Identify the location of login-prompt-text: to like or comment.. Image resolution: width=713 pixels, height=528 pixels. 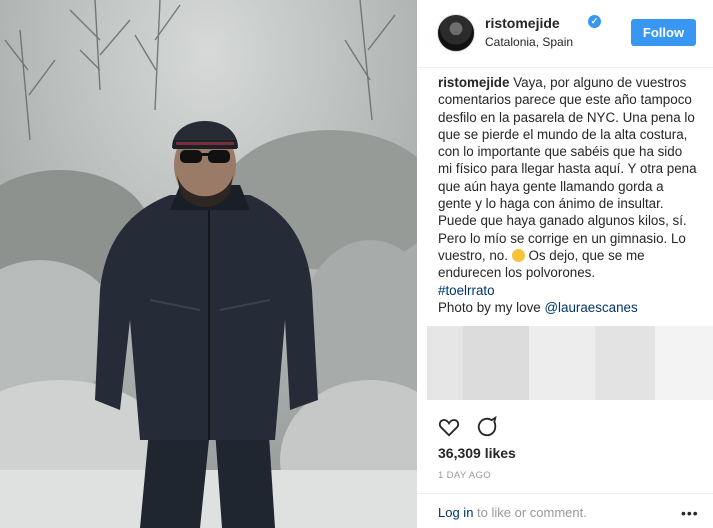
(530, 512).